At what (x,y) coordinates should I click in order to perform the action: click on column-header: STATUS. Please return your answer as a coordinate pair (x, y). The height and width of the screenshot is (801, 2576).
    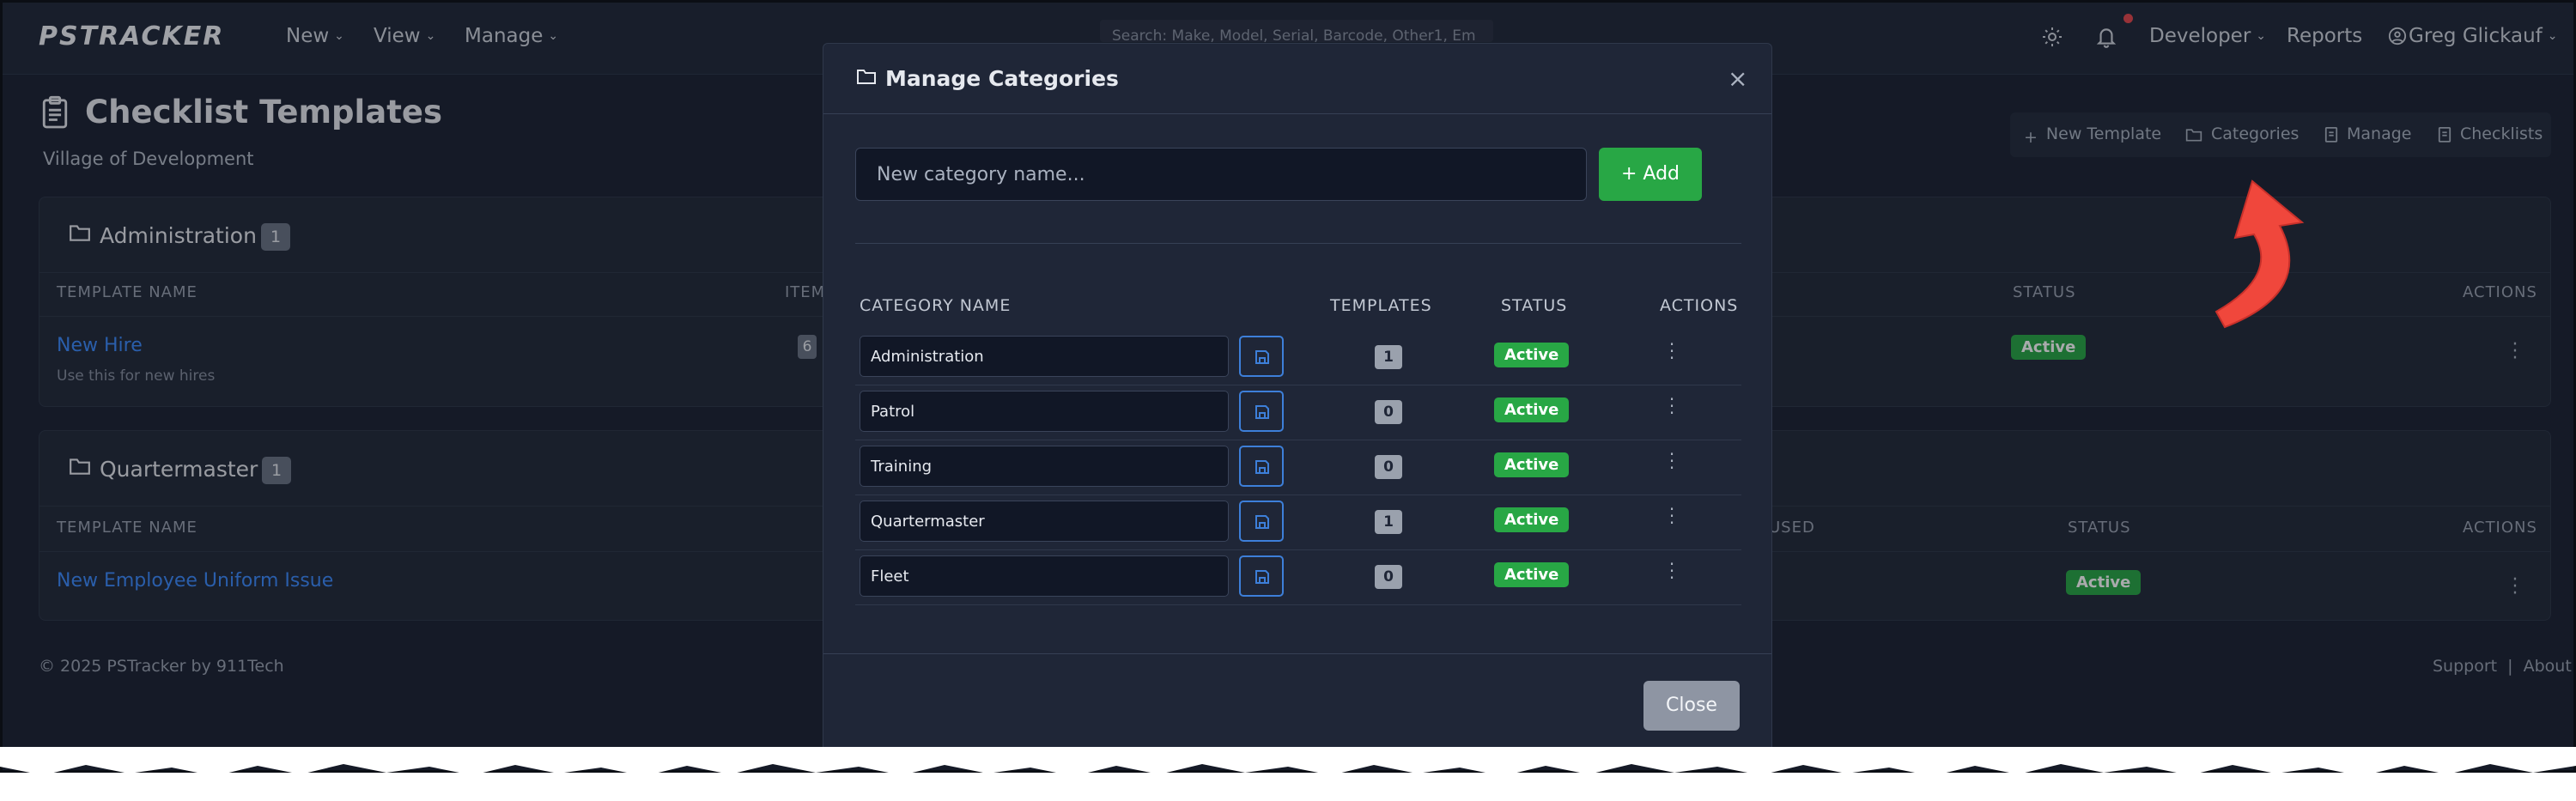
    Looking at the image, I should click on (1535, 305).